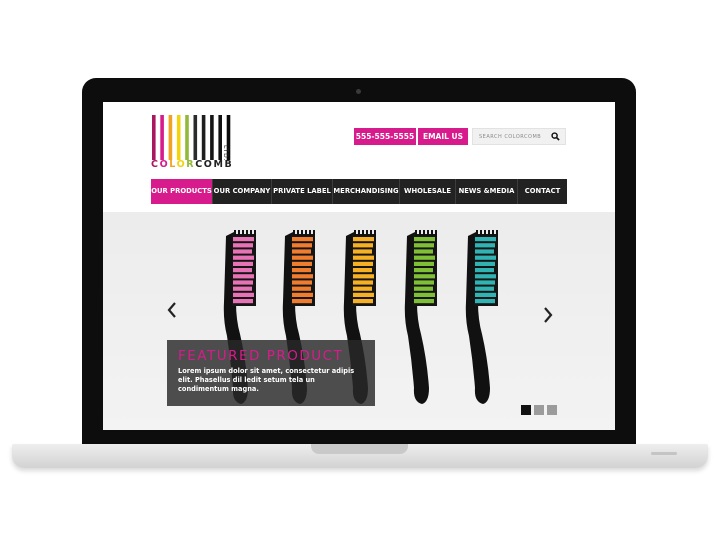 The image size is (720, 540). I want to click on search-input, so click(513, 136).